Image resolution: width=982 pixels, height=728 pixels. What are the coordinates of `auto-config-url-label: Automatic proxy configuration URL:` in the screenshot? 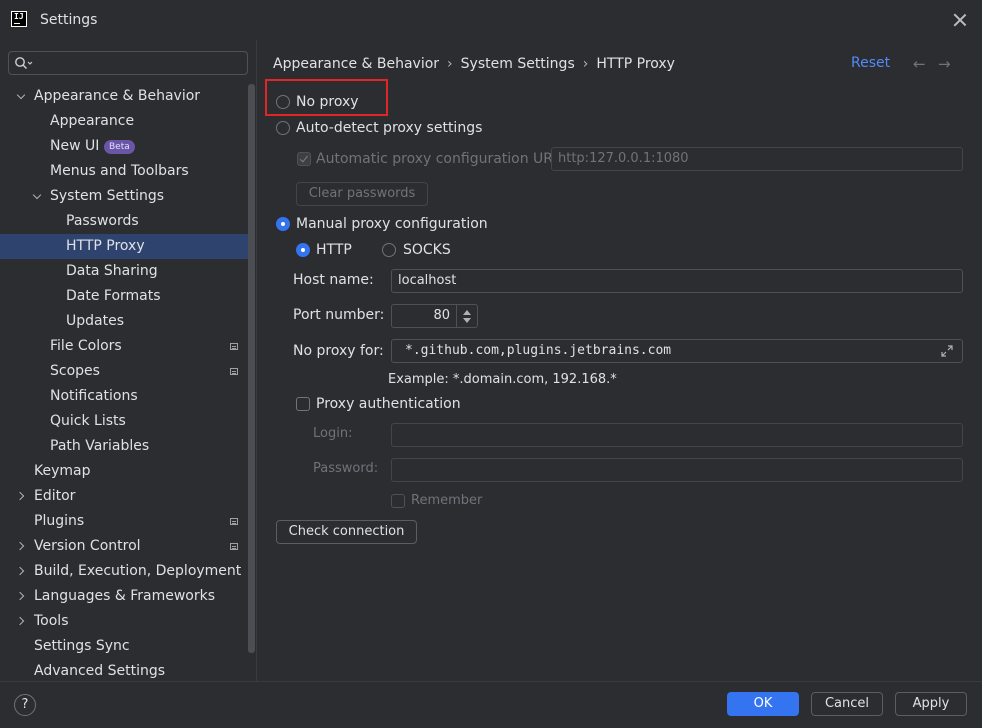 It's located at (441, 159).